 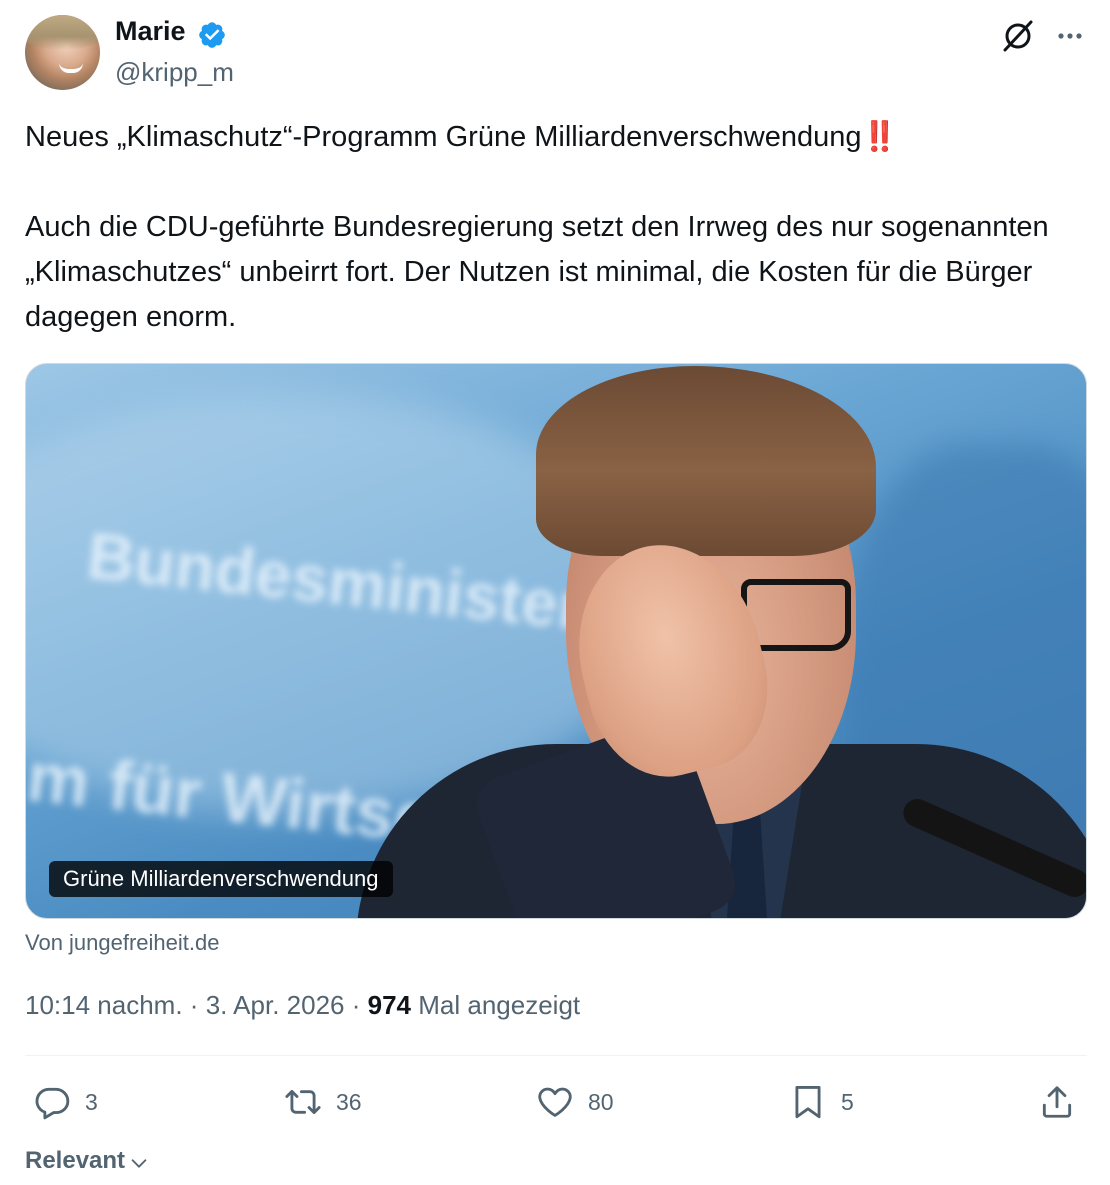 I want to click on double-exclamation-emoji: ‼️, so click(x=879, y=137).